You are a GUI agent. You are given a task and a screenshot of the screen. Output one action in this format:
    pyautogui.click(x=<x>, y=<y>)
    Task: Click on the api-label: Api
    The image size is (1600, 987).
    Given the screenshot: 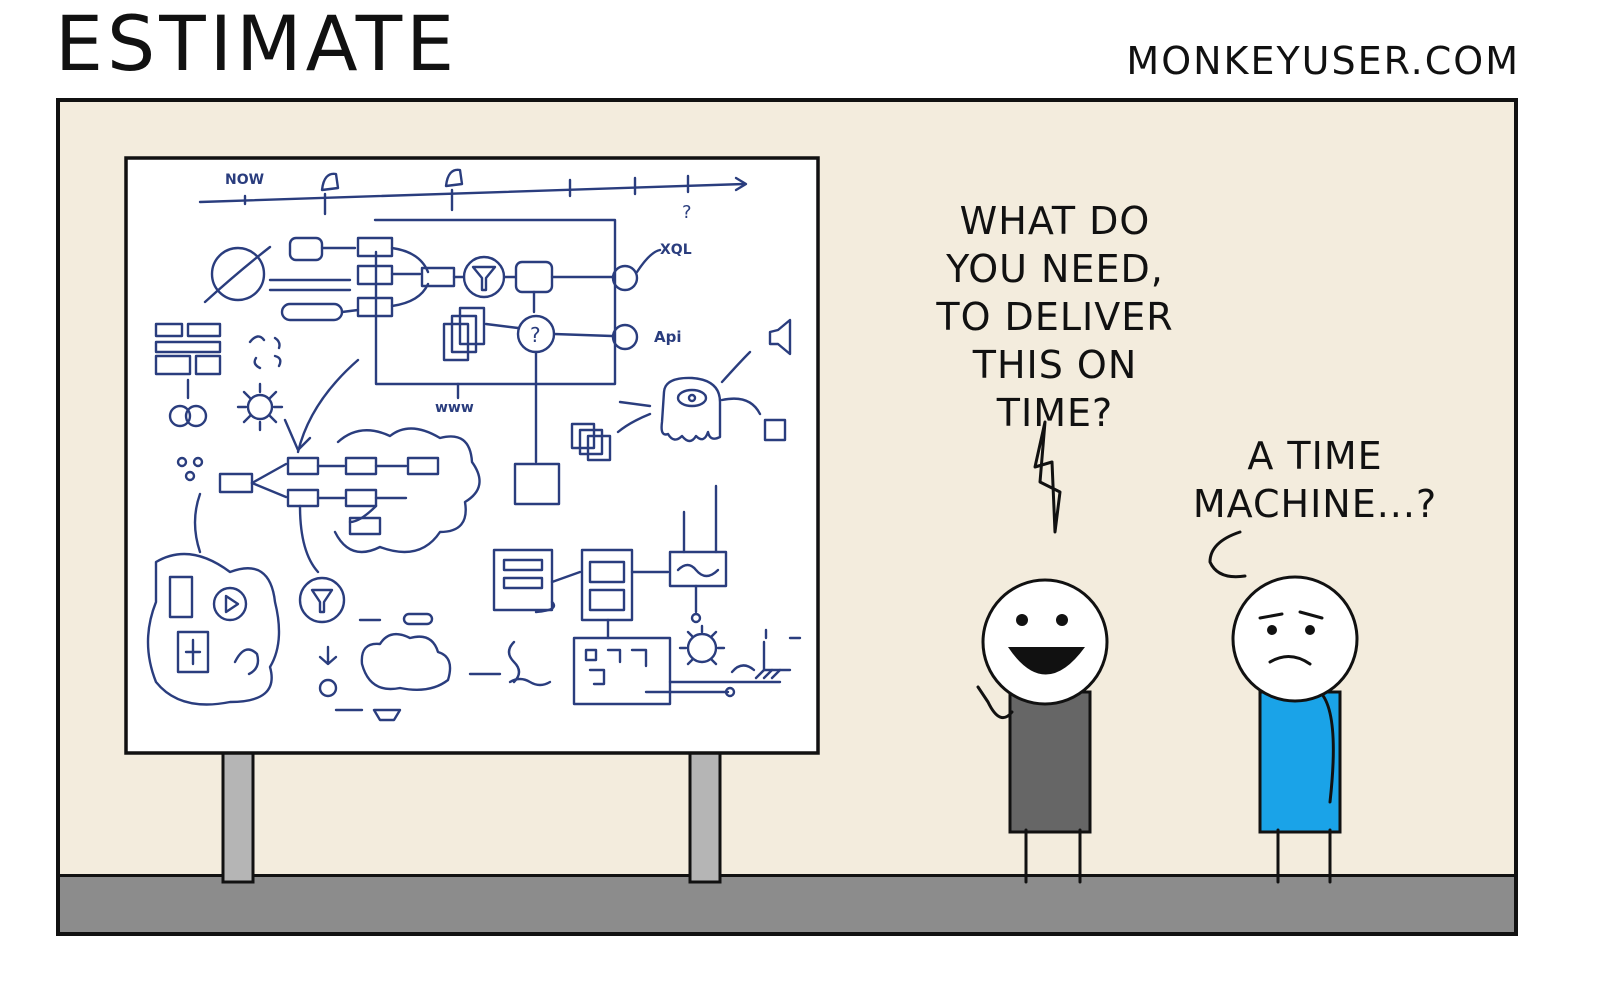 What is the action you would take?
    pyautogui.click(x=668, y=337)
    